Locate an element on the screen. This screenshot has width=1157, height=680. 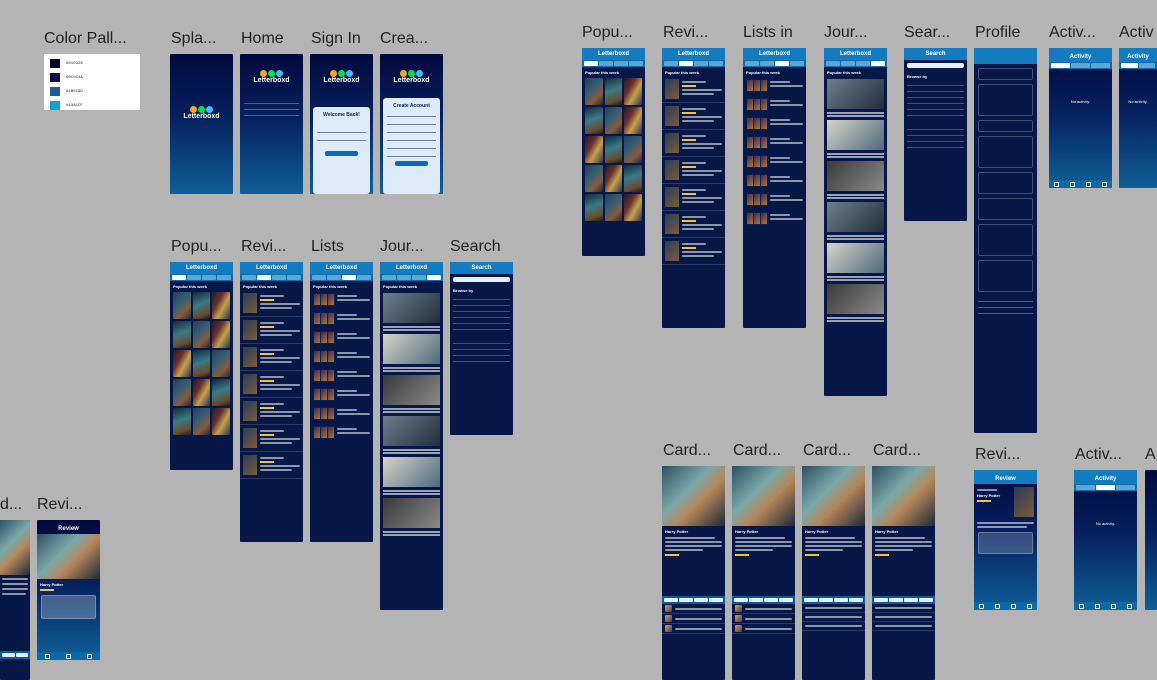
review-detail-frame: Review Harry Potter is located at coordinates (1005, 540).